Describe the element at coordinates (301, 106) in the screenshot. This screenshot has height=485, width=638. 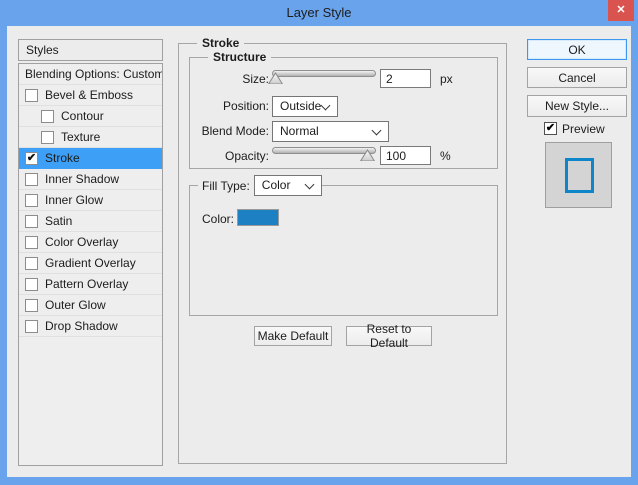
I see `position-value: Outside` at that location.